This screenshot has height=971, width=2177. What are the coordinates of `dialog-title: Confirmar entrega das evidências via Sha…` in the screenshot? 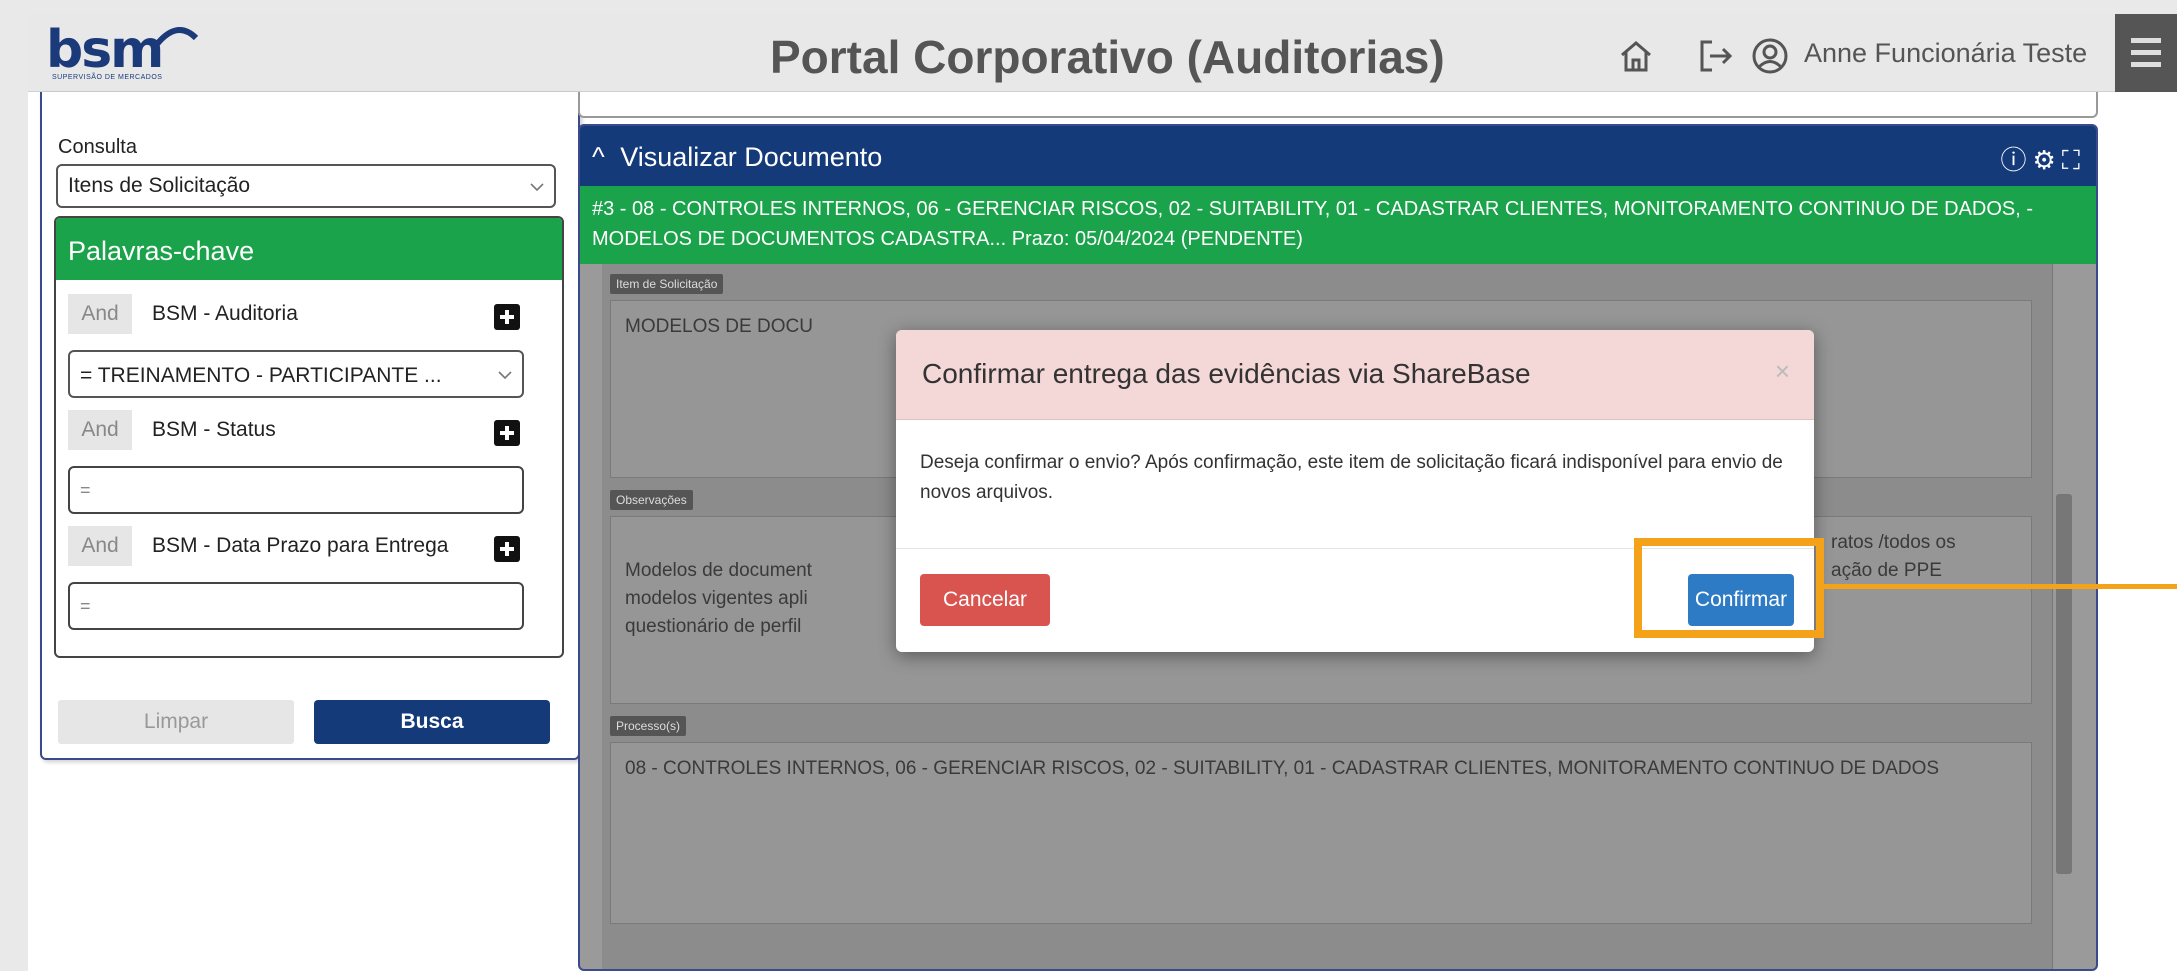 It's located at (1226, 373).